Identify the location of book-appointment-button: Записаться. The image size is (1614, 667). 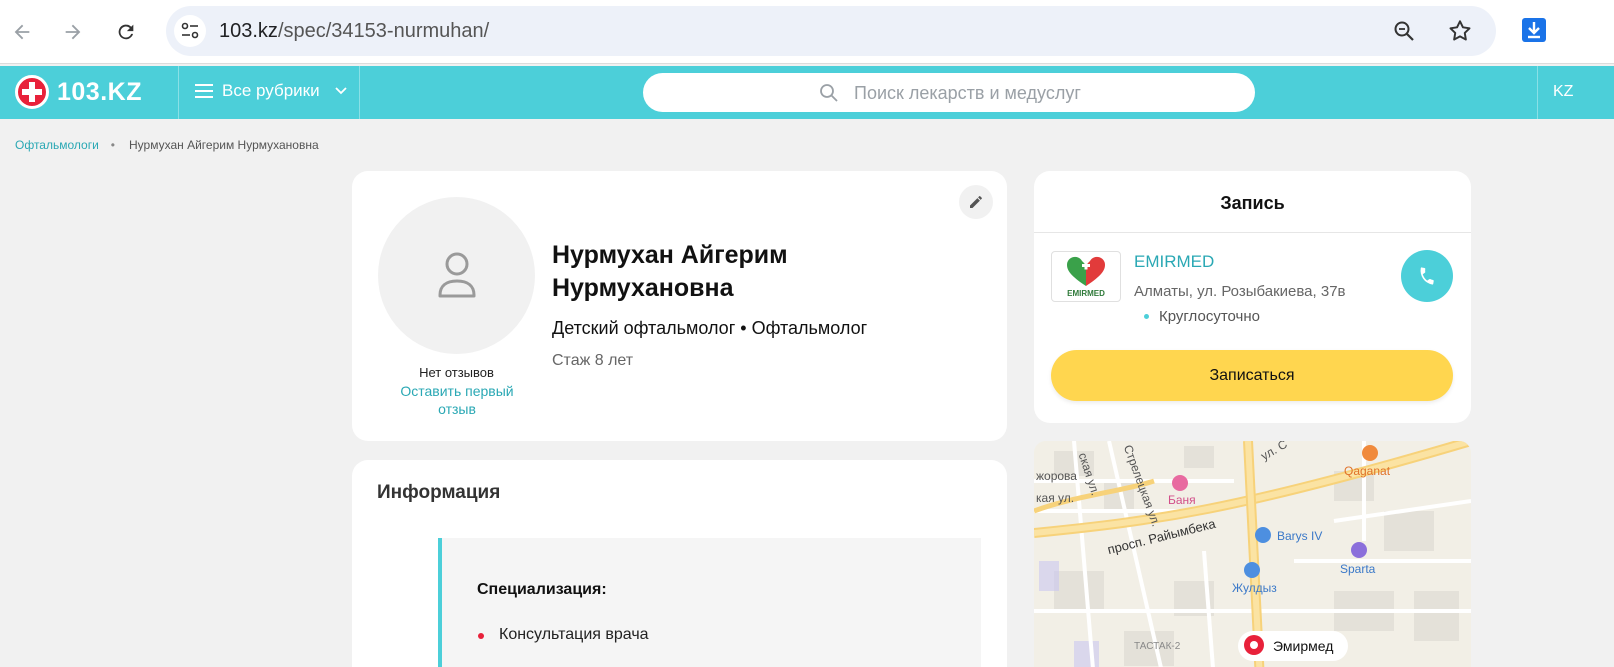
(1252, 375).